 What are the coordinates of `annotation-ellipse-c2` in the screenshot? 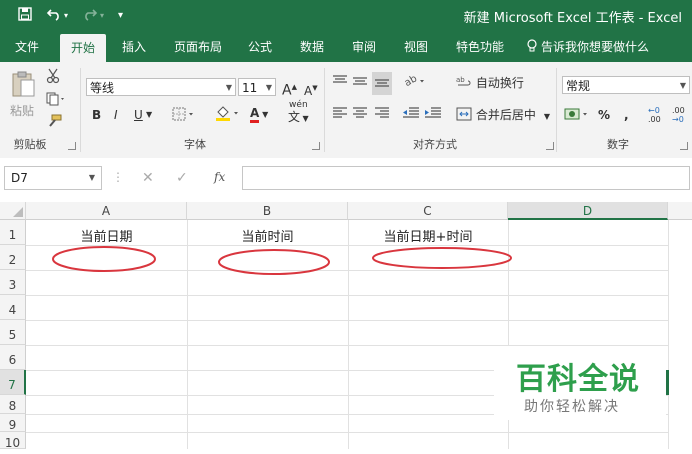 It's located at (442, 258).